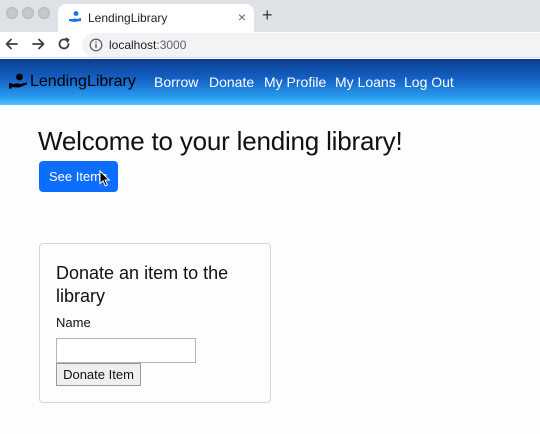 The width and height of the screenshot is (540, 434). Describe the element at coordinates (171, 45) in the screenshot. I see `url-port: :3000` at that location.